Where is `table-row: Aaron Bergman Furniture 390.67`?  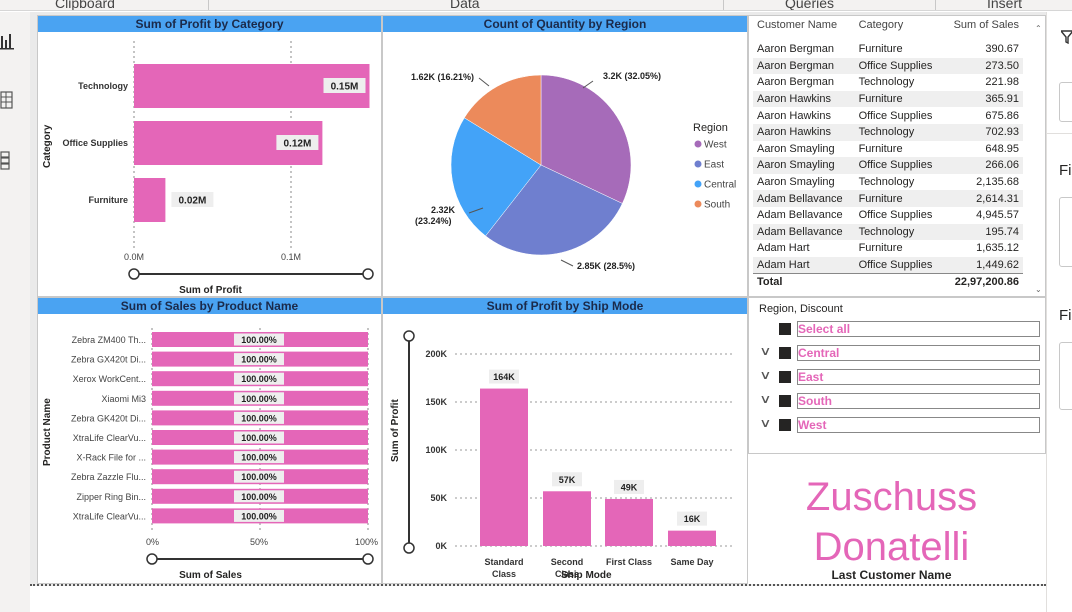
table-row: Aaron Bergman Furniture 390.67 is located at coordinates (888, 49).